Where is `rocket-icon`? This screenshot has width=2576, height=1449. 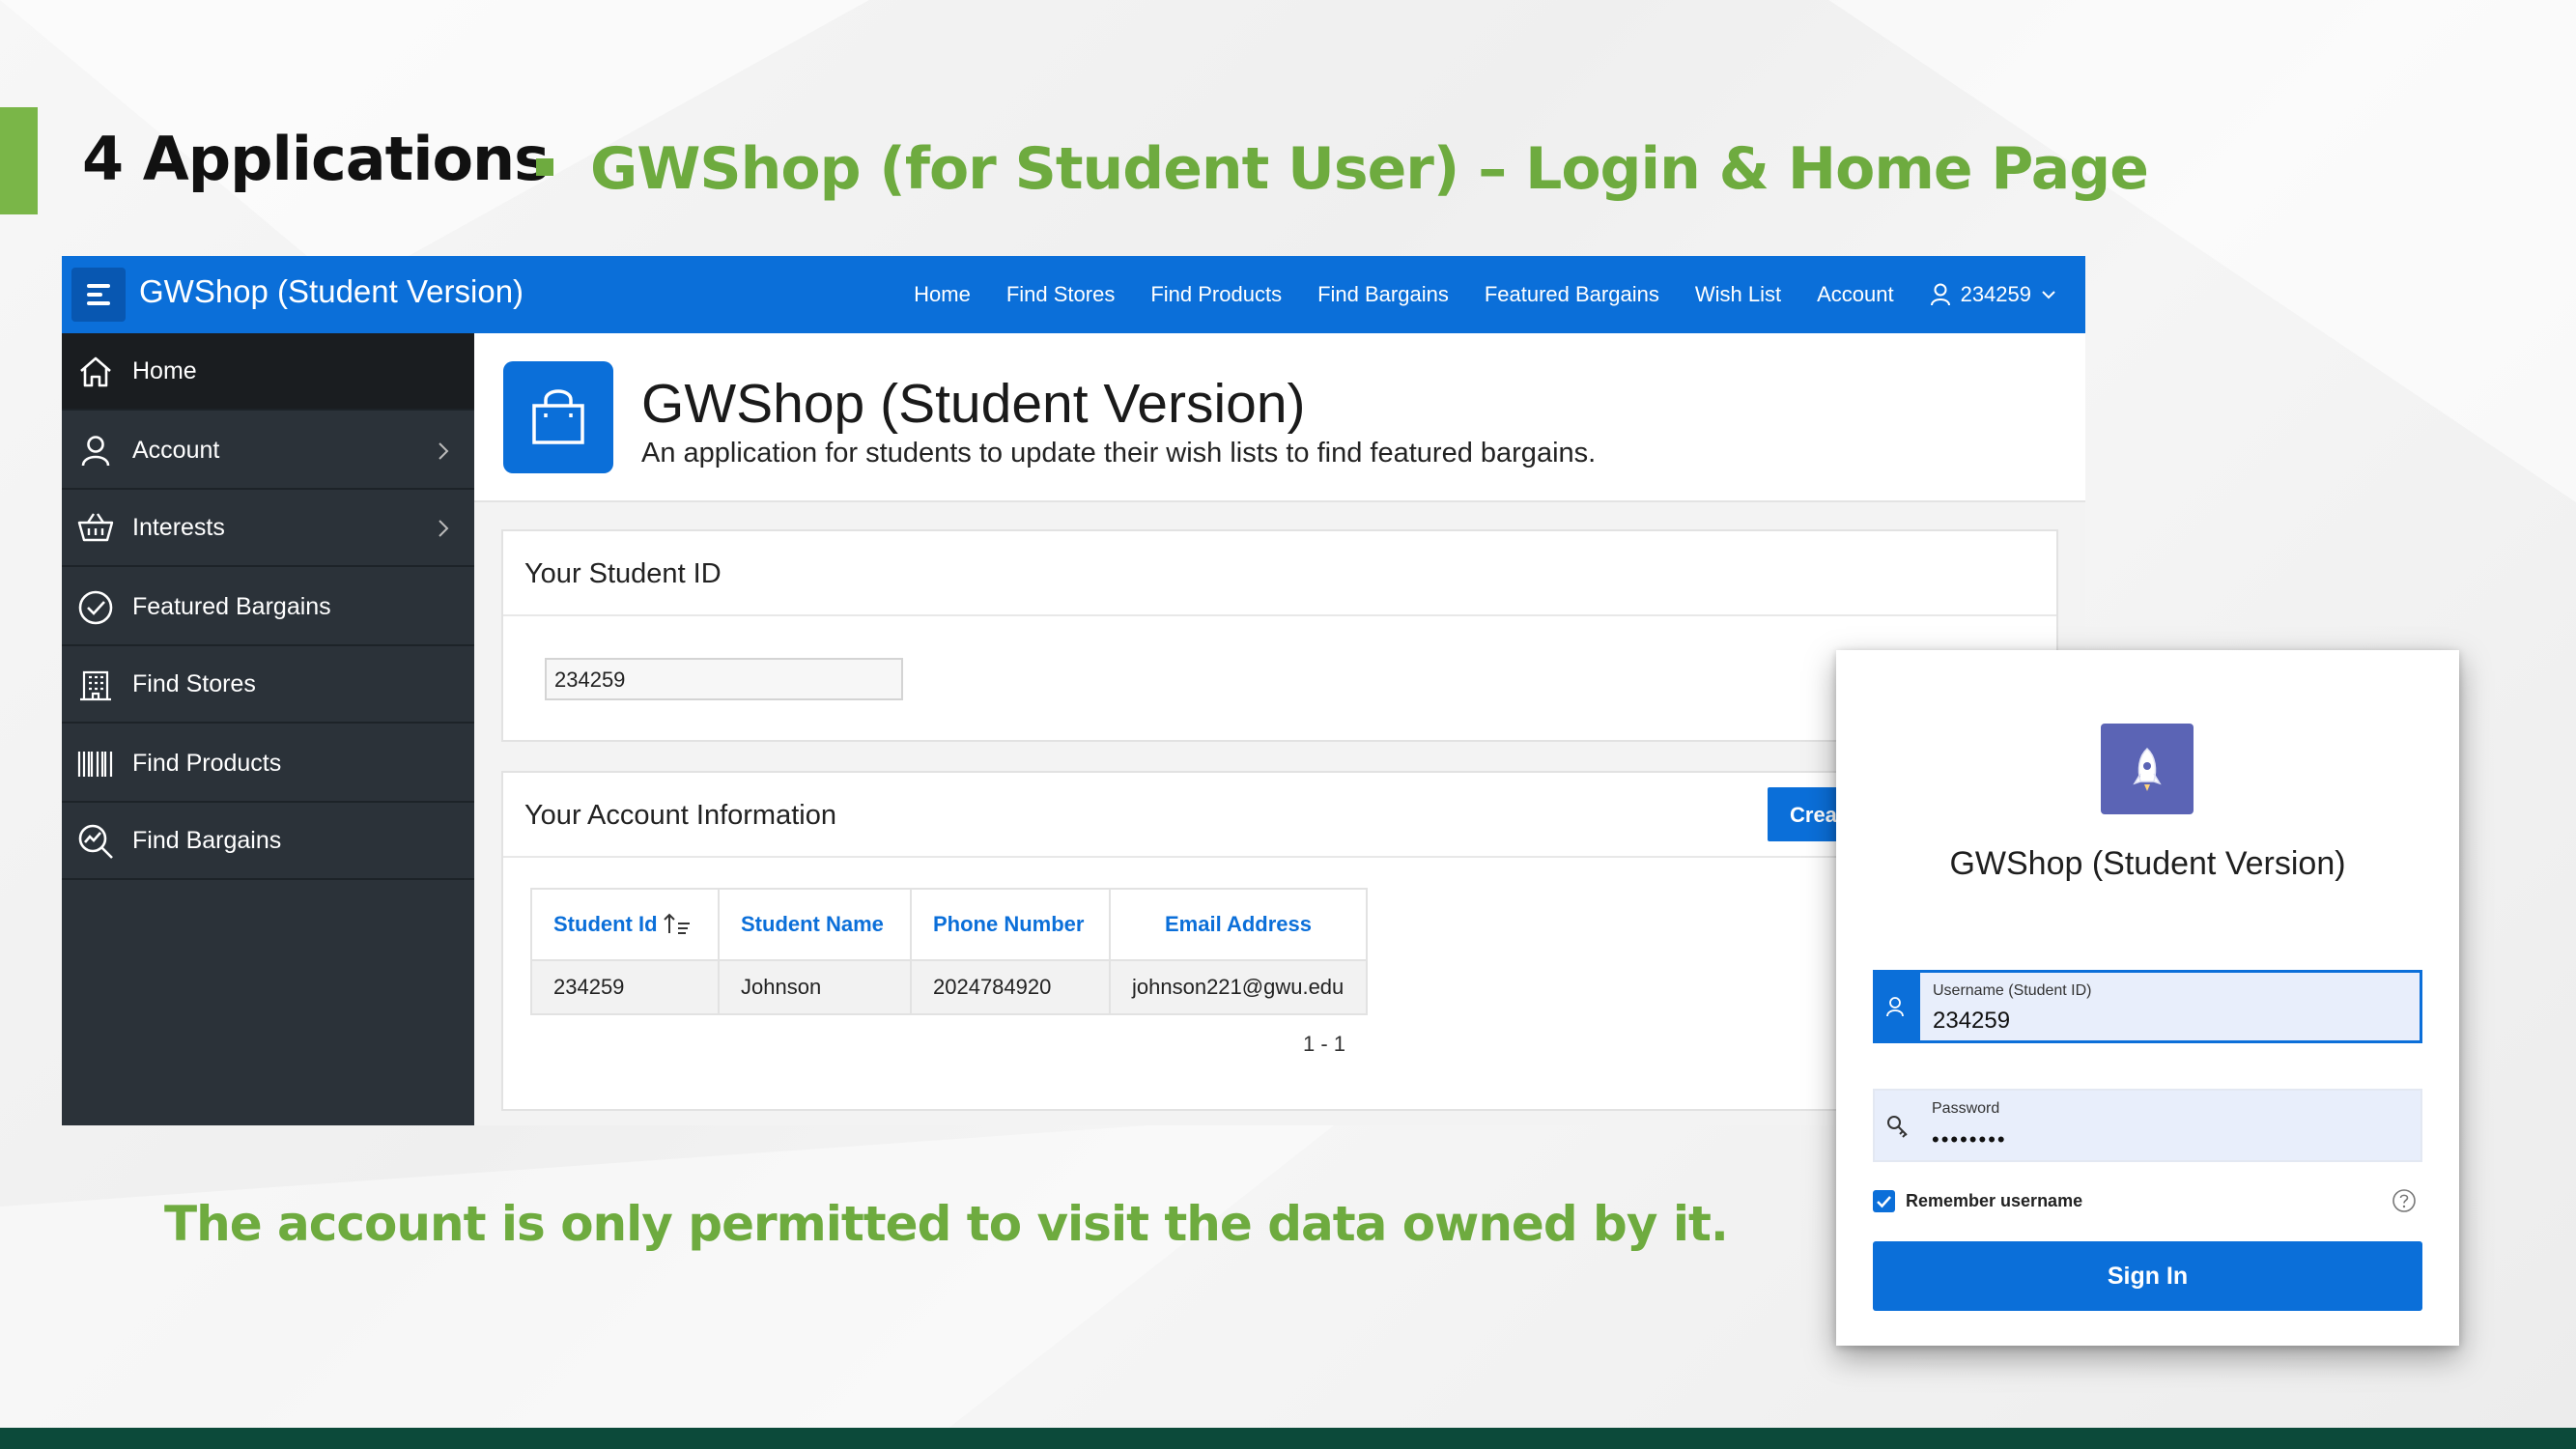 rocket-icon is located at coordinates (2147, 769).